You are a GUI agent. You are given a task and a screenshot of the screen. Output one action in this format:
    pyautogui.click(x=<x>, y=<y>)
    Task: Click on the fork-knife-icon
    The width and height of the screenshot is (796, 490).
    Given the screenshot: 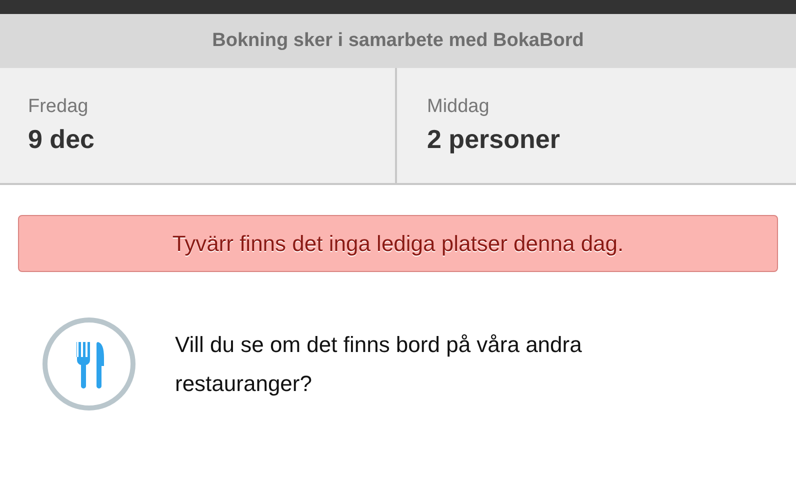 What is the action you would take?
    pyautogui.click(x=89, y=364)
    